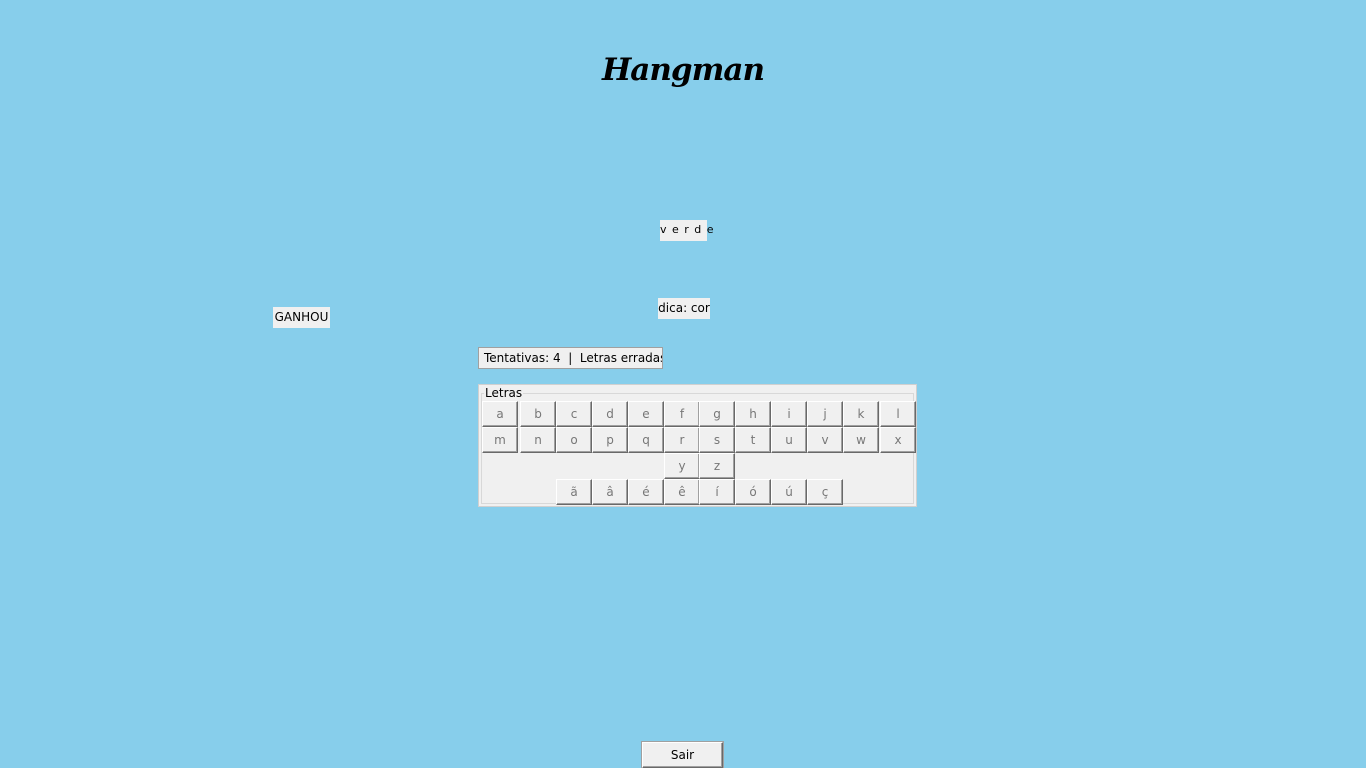 The image size is (1366, 768). Describe the element at coordinates (682, 755) in the screenshot. I see `exit-button: Sair` at that location.